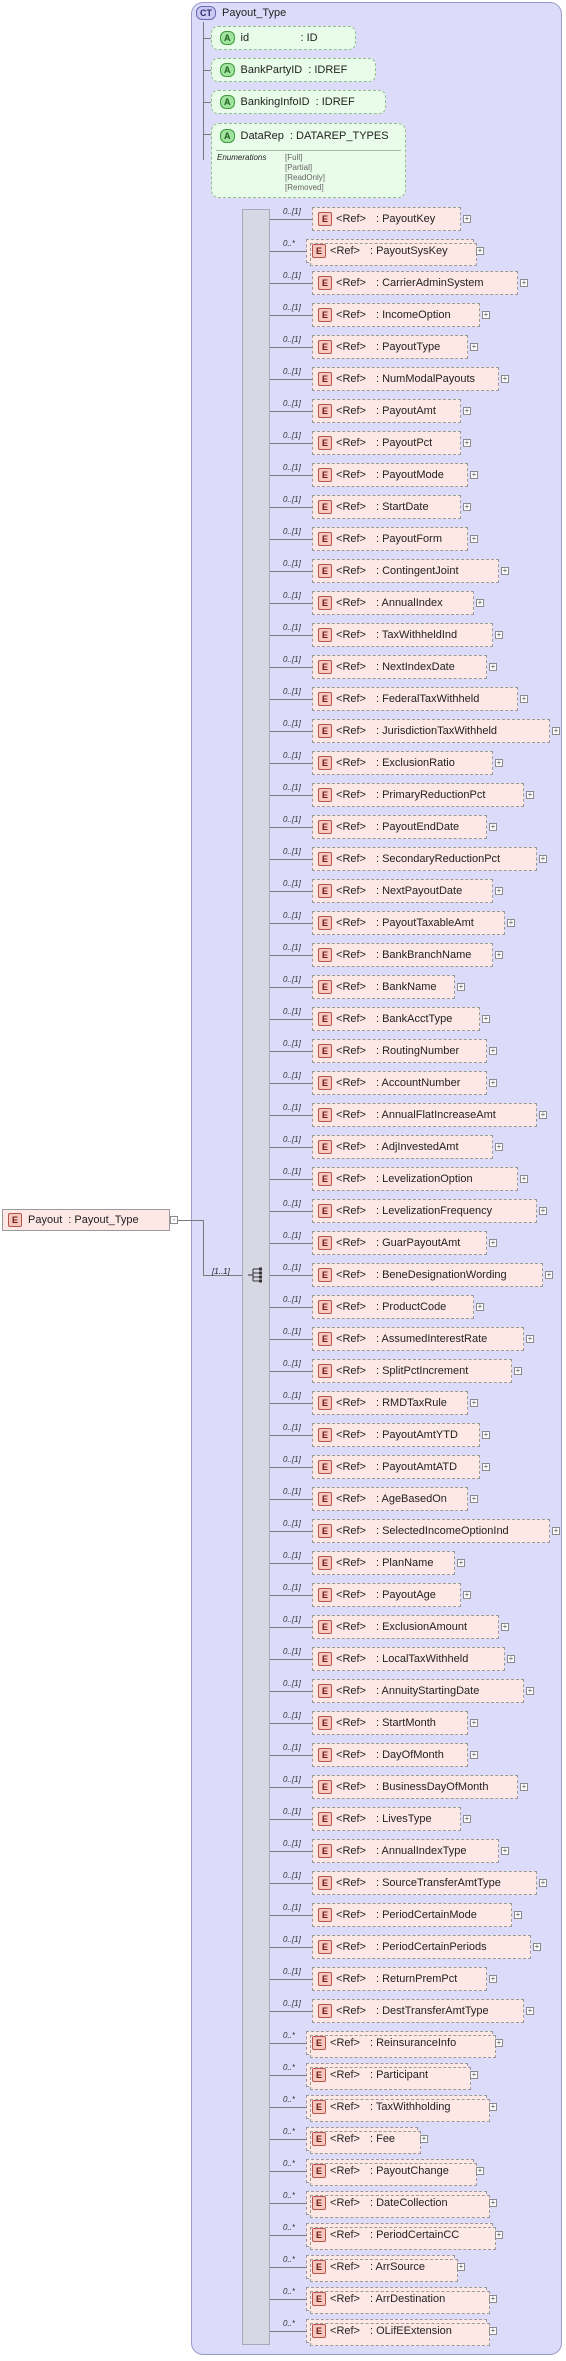  Describe the element at coordinates (431, 1531) in the screenshot. I see `element-ref: E <Ref>: SelectedIncomeOptionInd` at that location.